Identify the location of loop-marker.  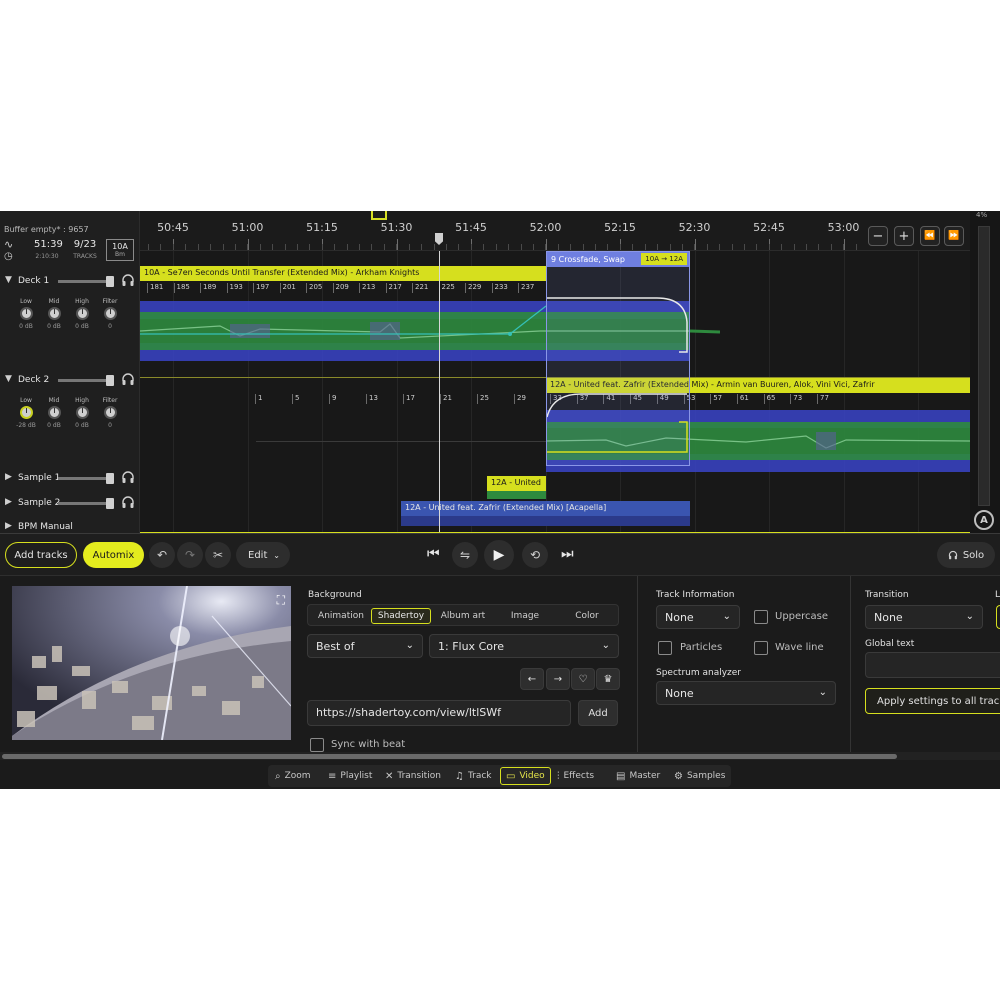
(379, 215).